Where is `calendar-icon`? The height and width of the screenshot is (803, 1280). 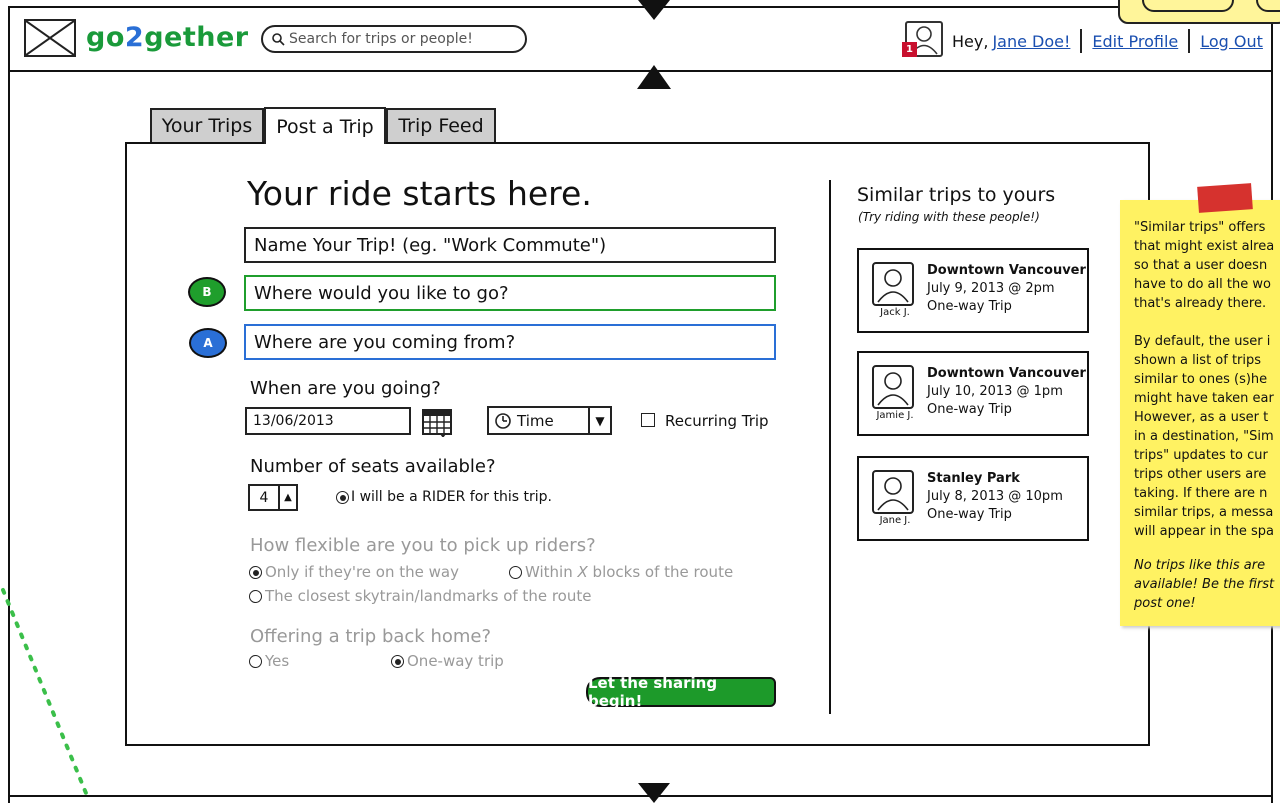
calendar-icon is located at coordinates (437, 422).